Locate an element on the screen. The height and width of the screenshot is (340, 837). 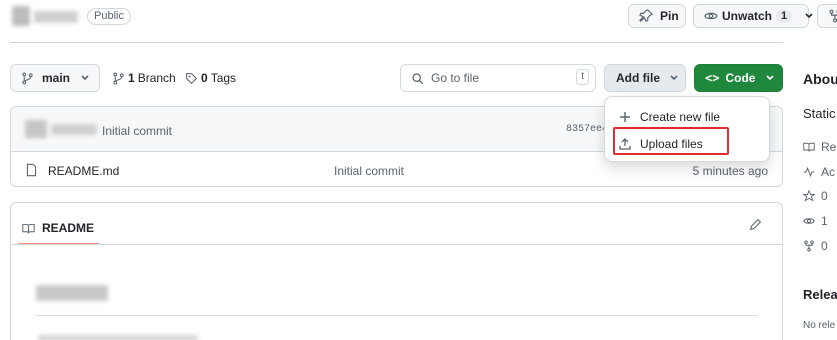
commit-hash: 8357ee4 is located at coordinates (587, 129).